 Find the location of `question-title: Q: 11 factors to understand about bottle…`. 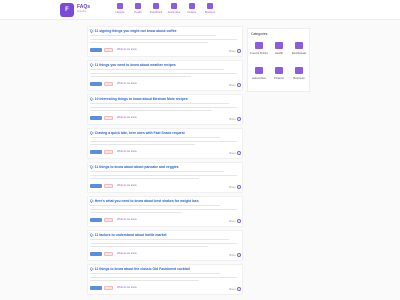

question-title: Q: 11 factors to understand about bottle… is located at coordinates (128, 235).